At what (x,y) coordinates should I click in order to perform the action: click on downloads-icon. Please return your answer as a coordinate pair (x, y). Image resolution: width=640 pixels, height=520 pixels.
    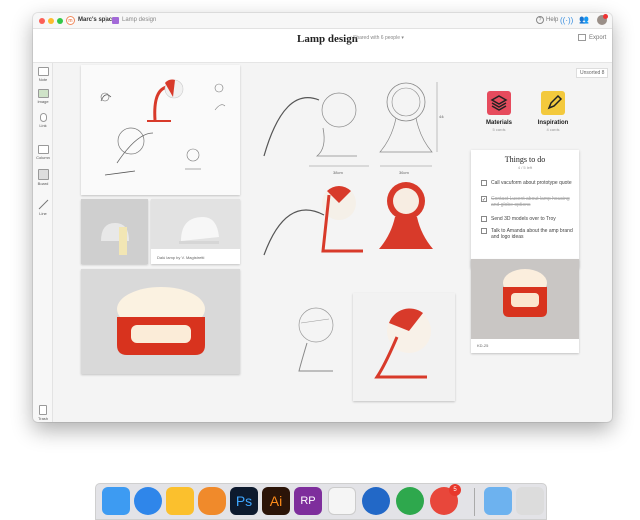
    Looking at the image, I should click on (498, 501).